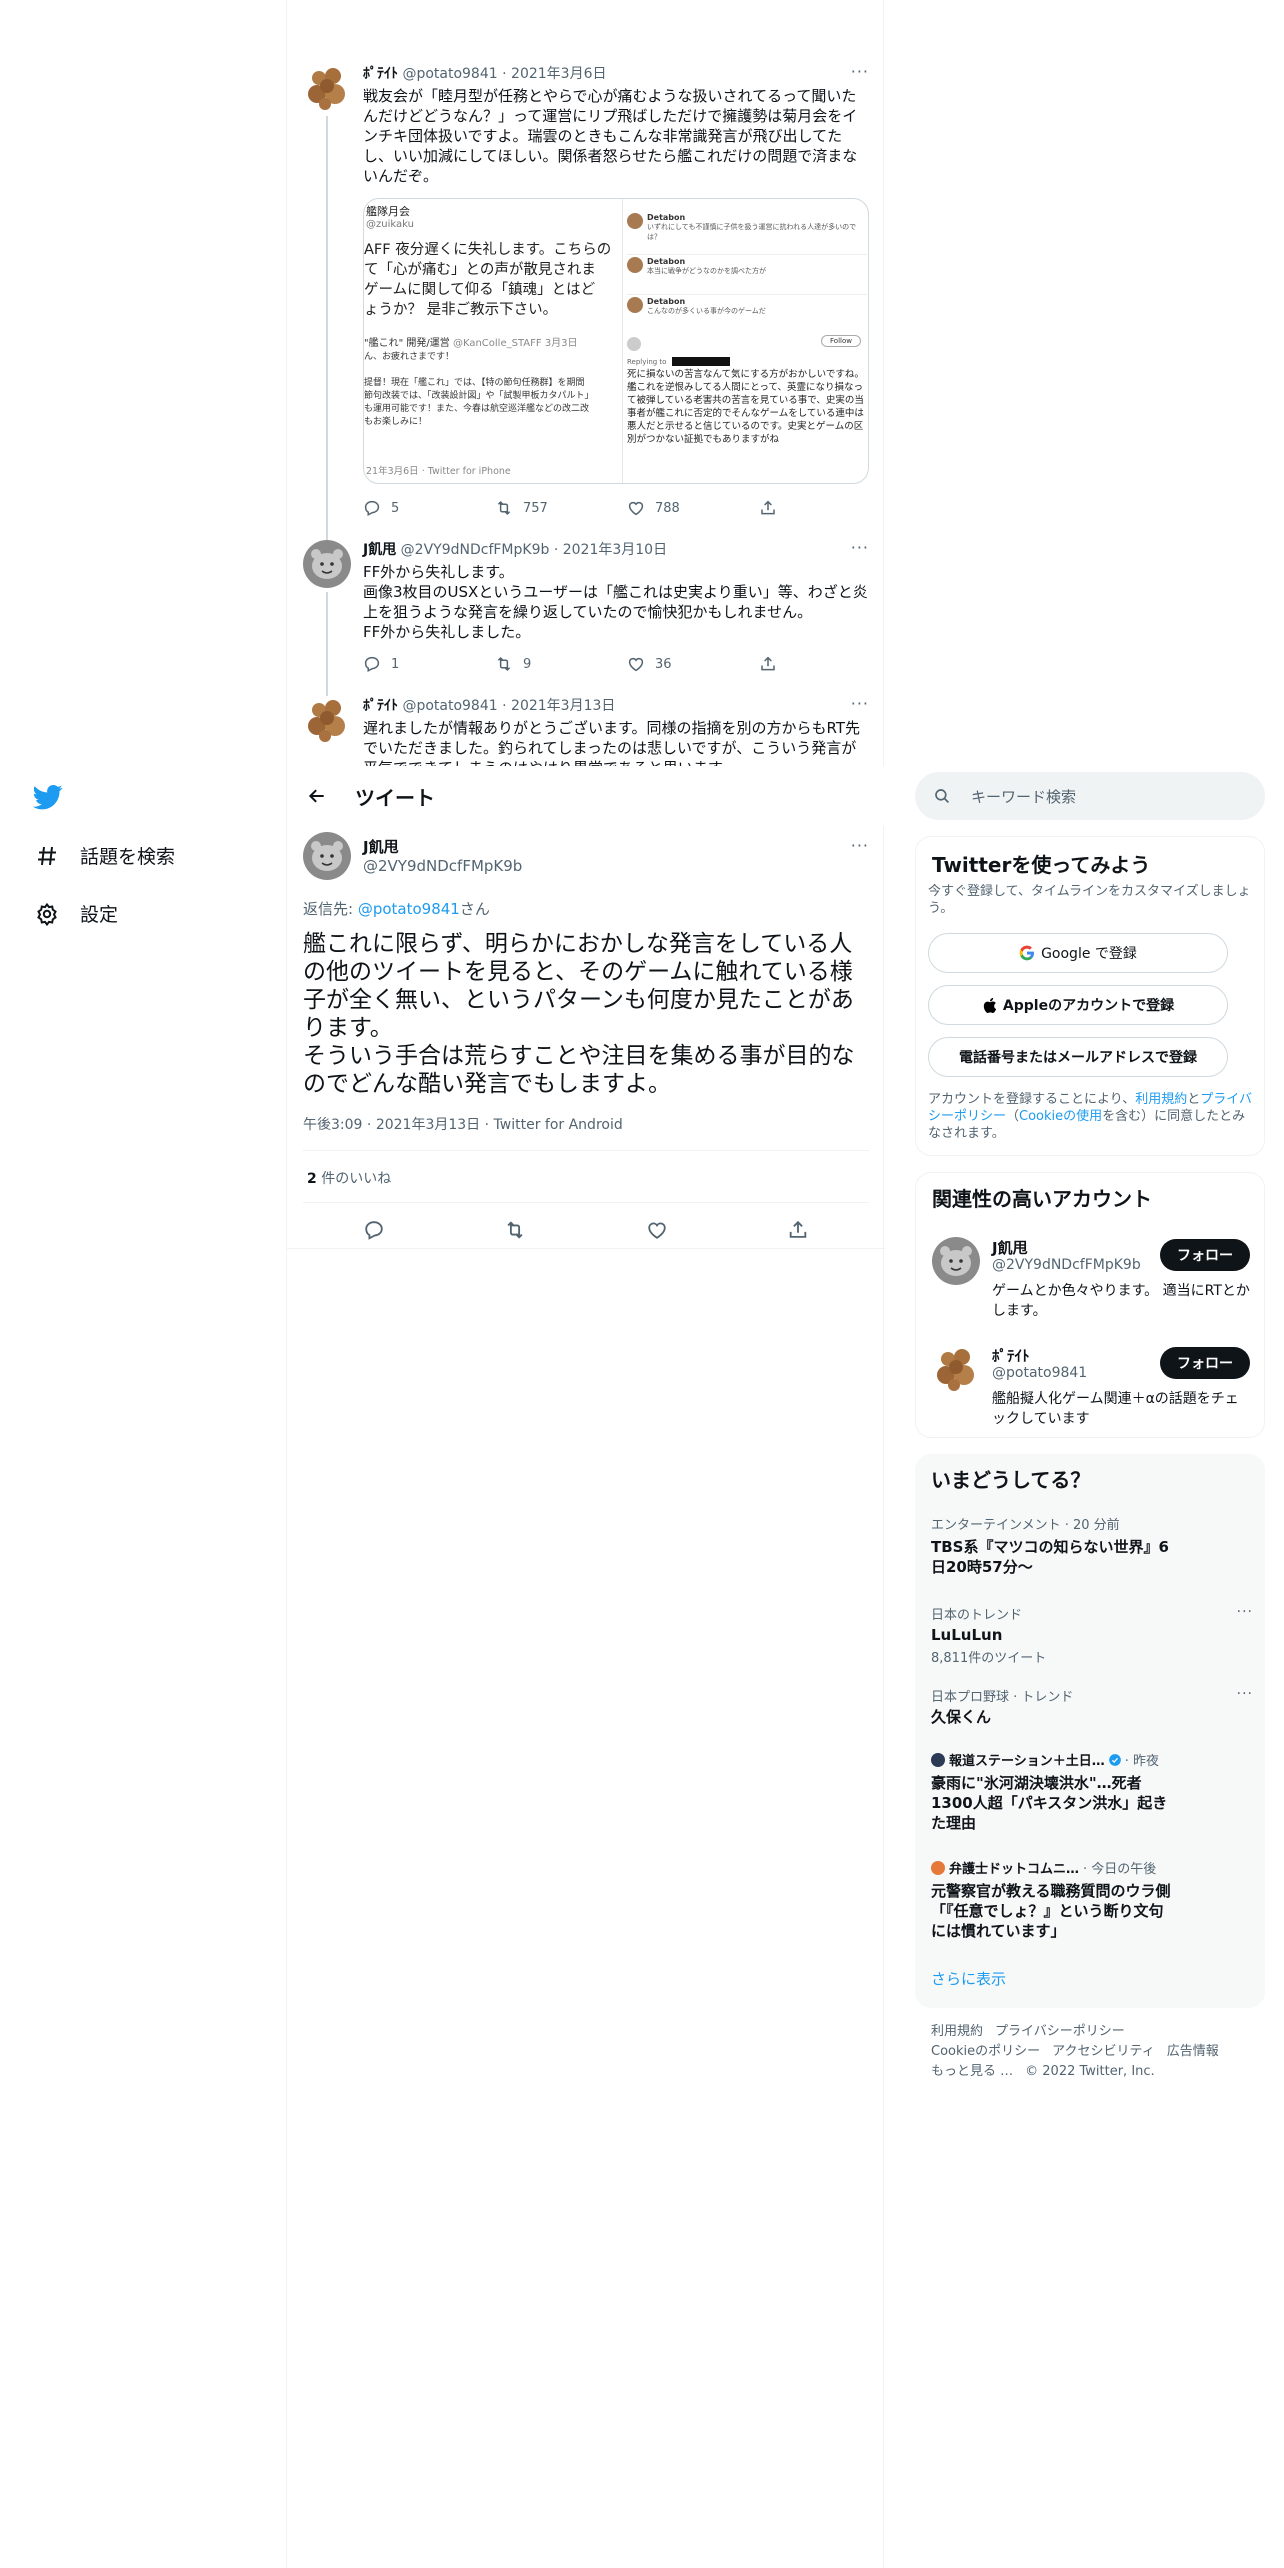 The image size is (1284, 2568). I want to click on tweet-date: 2021年3月10日, so click(615, 550).